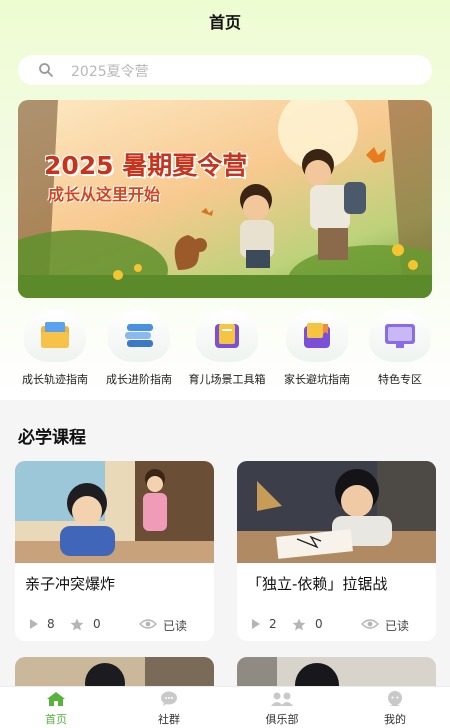 The image size is (450, 728). What do you see at coordinates (282, 709) in the screenshot?
I see `tab-club: 俱乐部` at bounding box center [282, 709].